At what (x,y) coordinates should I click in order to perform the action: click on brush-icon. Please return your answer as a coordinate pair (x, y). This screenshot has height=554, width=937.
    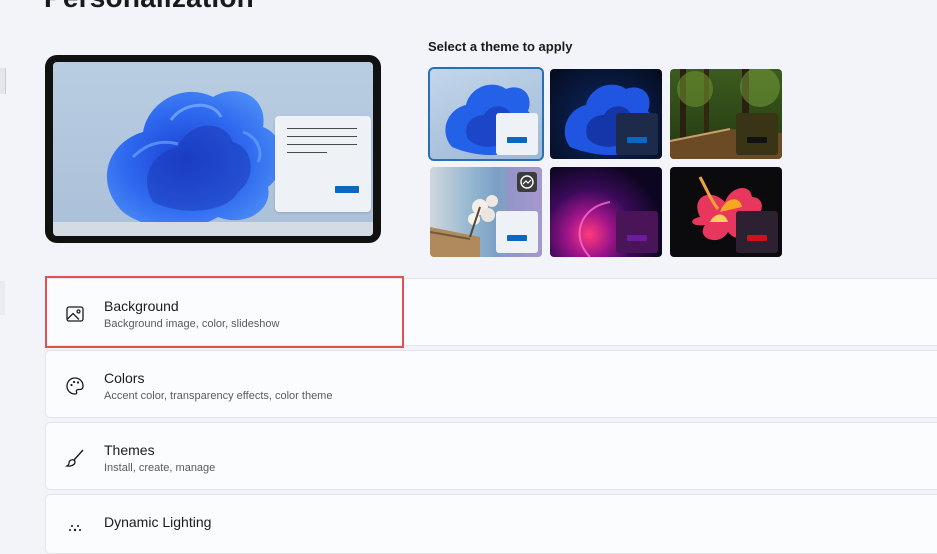
    Looking at the image, I should click on (74, 458).